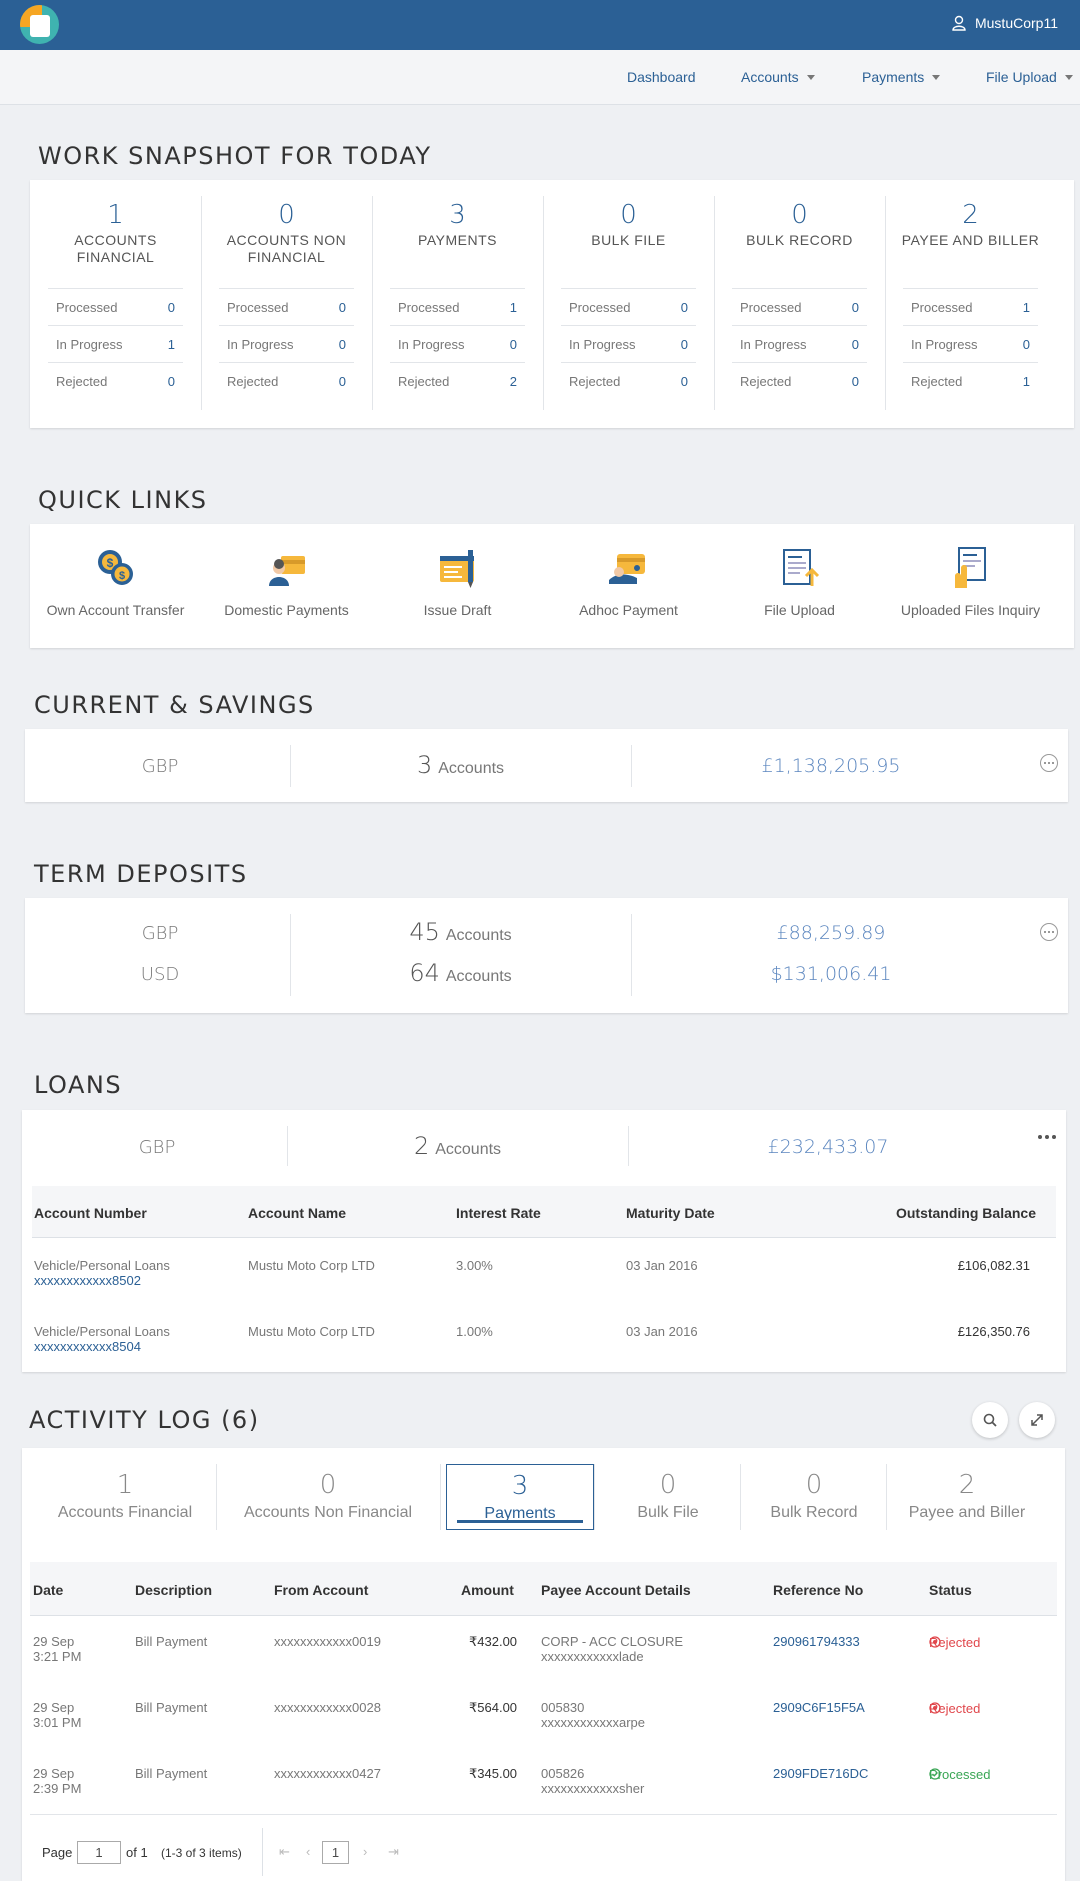  What do you see at coordinates (967, 1497) in the screenshot?
I see `activity-tab: 2 Payee and Biller` at bounding box center [967, 1497].